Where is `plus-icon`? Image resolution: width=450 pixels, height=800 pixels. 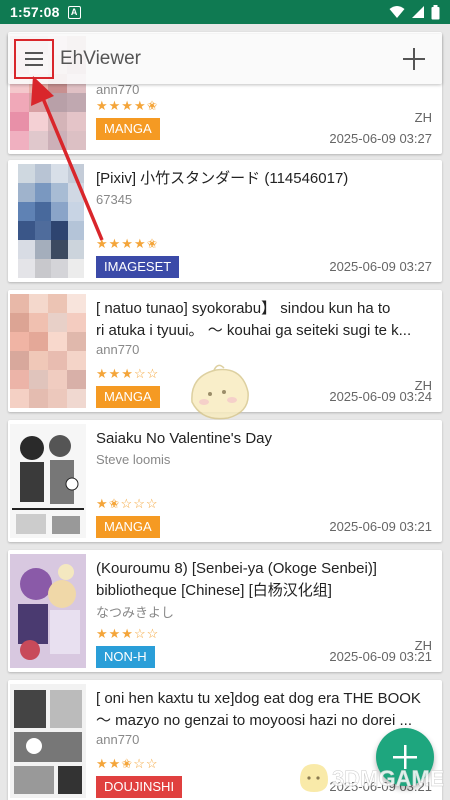 plus-icon is located at coordinates (414, 59).